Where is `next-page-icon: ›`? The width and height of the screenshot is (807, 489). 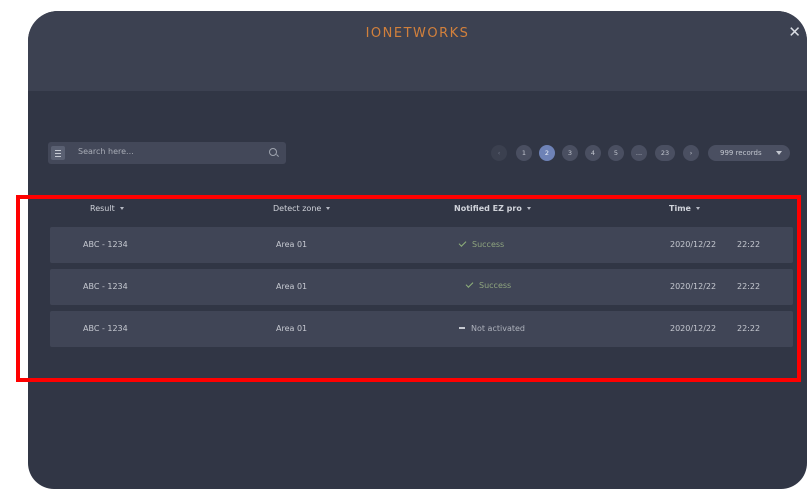
next-page-icon: › is located at coordinates (691, 153).